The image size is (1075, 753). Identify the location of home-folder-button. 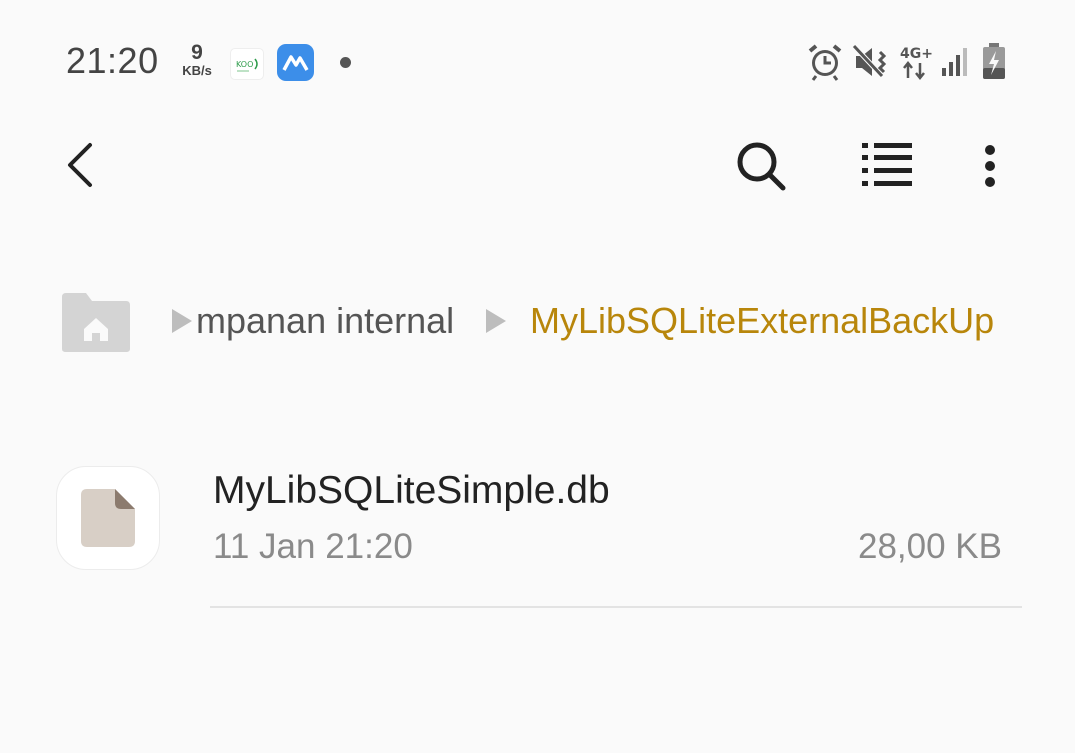
(96, 322).